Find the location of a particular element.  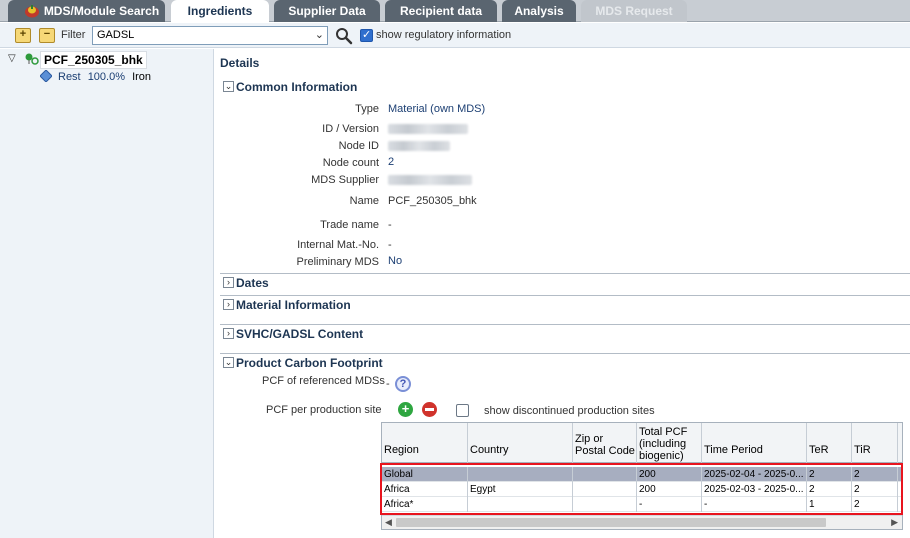

name-label: Name is located at coordinates (364, 201).